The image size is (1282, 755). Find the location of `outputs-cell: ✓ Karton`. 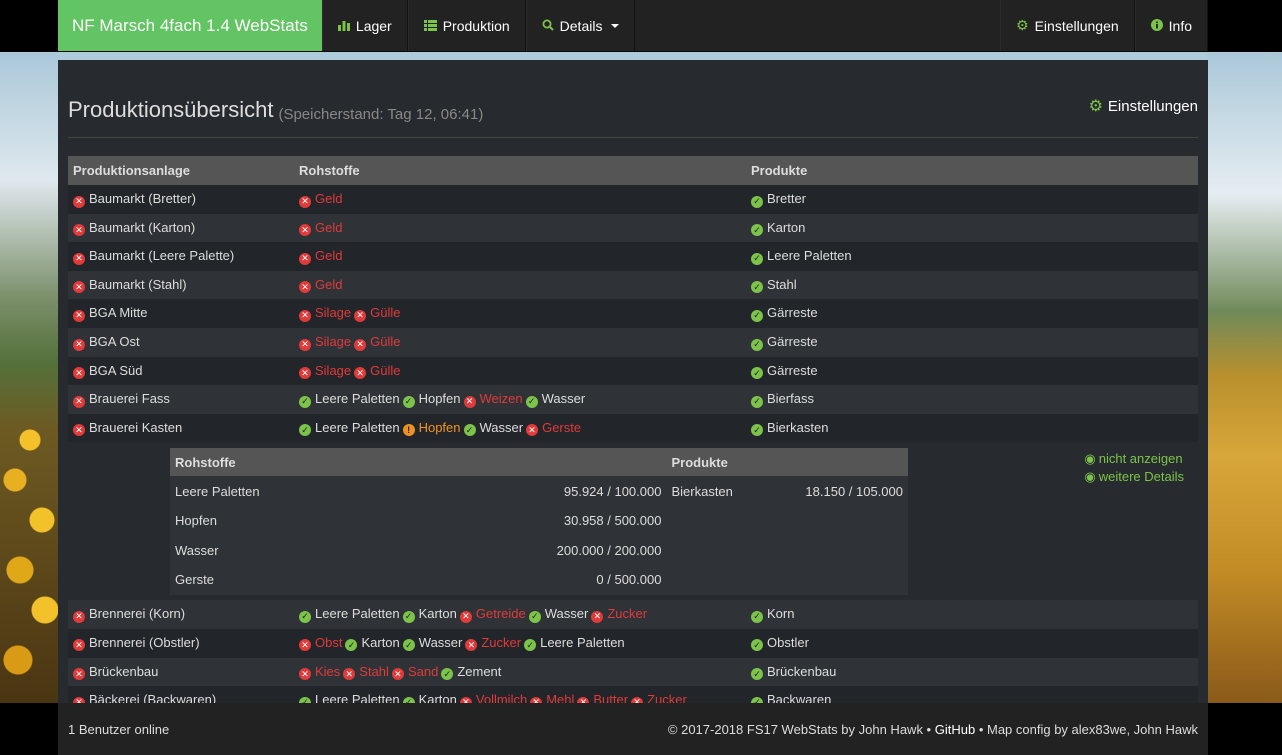

outputs-cell: ✓ Karton is located at coordinates (972, 228).